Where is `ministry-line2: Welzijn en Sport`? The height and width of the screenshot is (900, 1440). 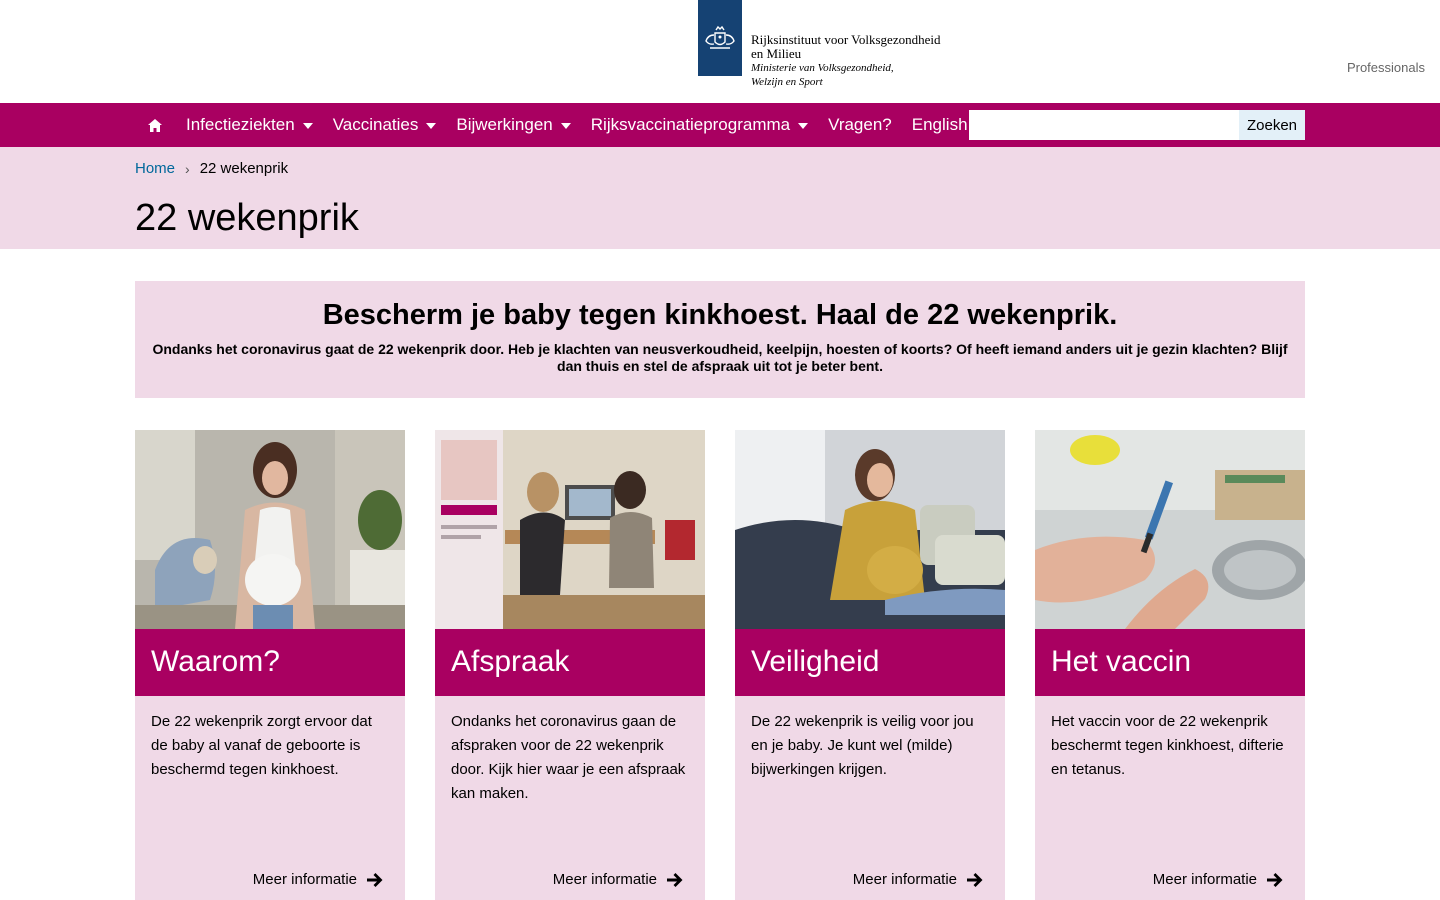
ministry-line2: Welzijn en Sport is located at coordinates (787, 82).